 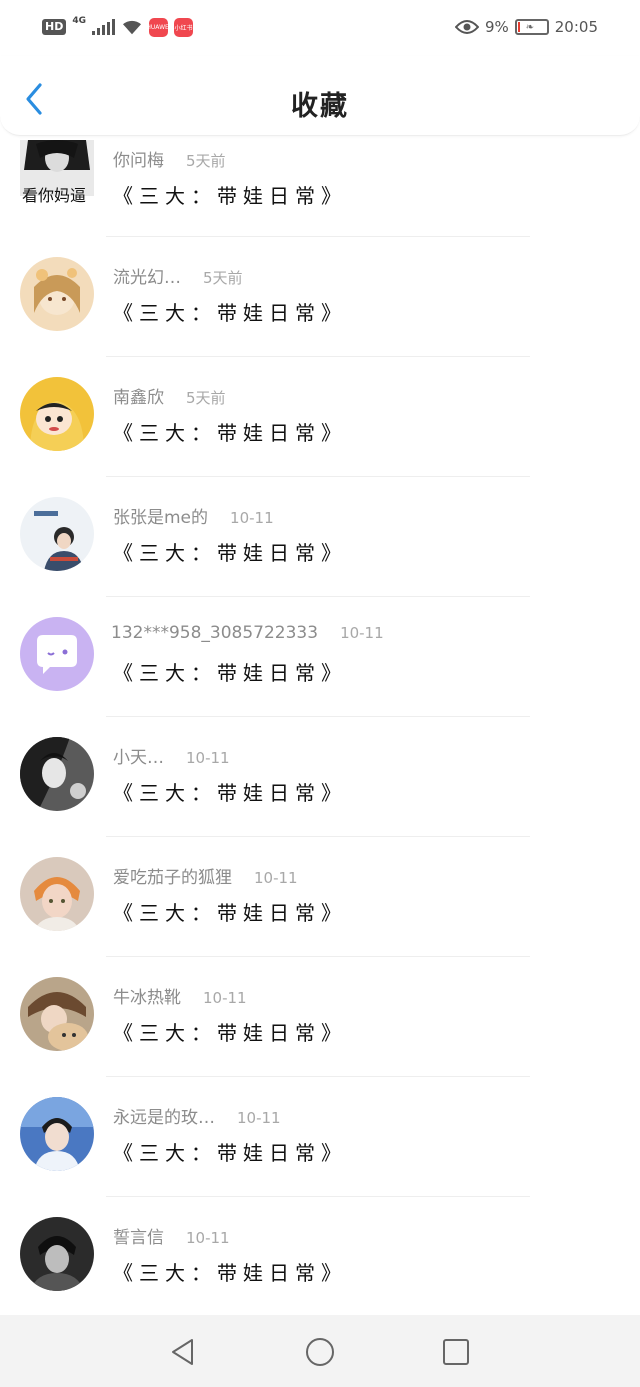 I want to click on hd-indicator: HD, so click(x=54, y=27).